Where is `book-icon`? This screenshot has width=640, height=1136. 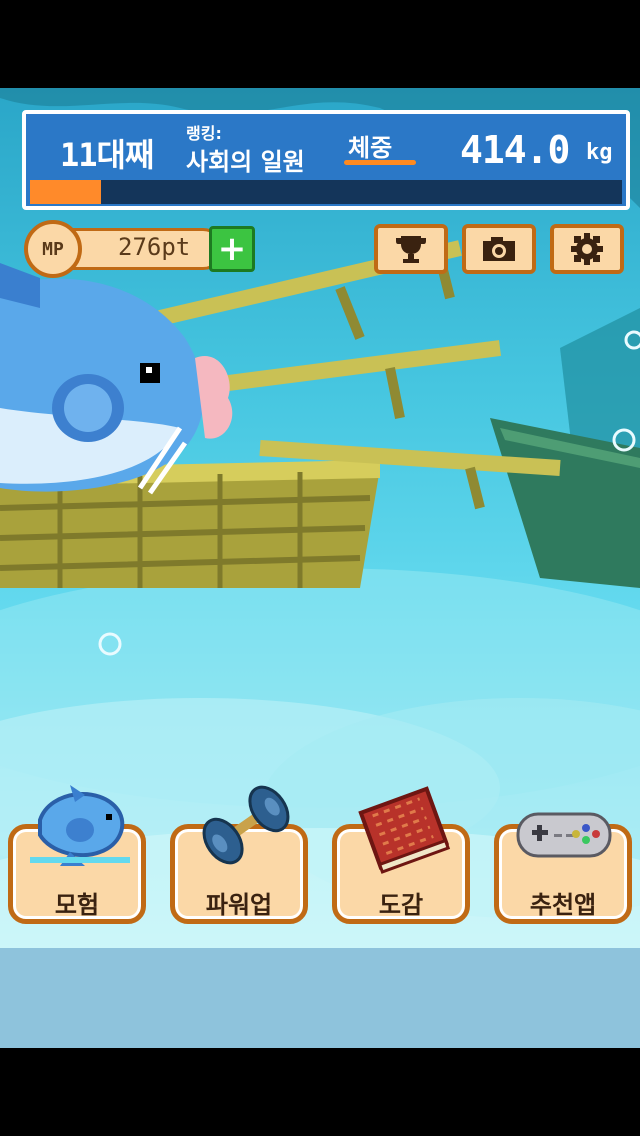 book-icon is located at coordinates (404, 830).